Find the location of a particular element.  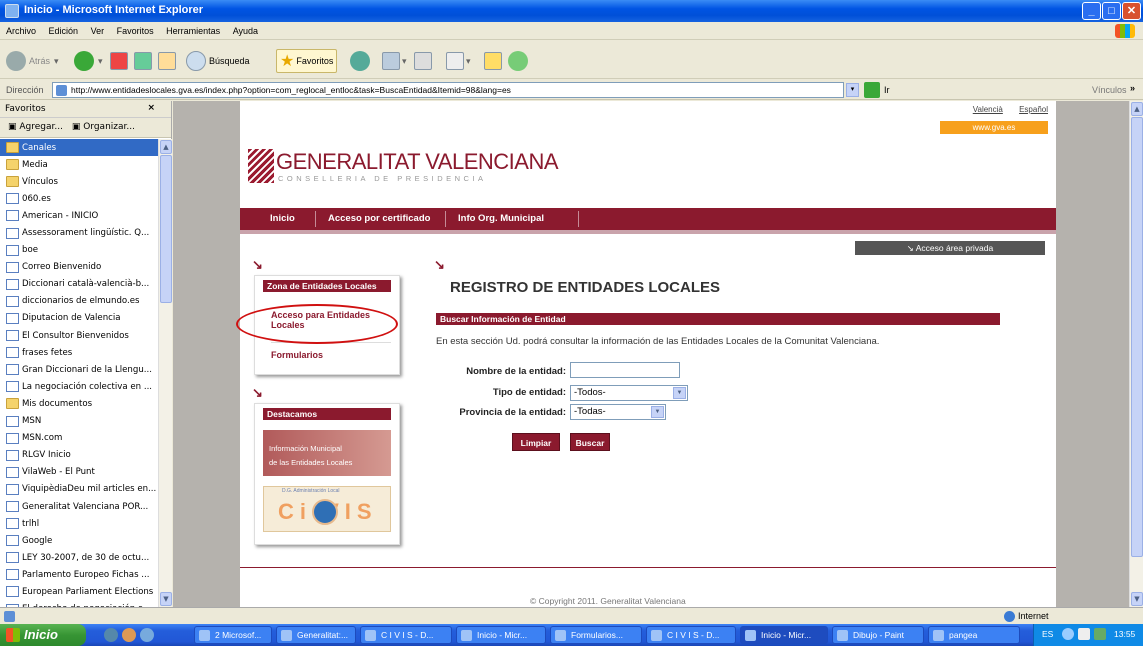

maximize-button: □ is located at coordinates (1111, 11).